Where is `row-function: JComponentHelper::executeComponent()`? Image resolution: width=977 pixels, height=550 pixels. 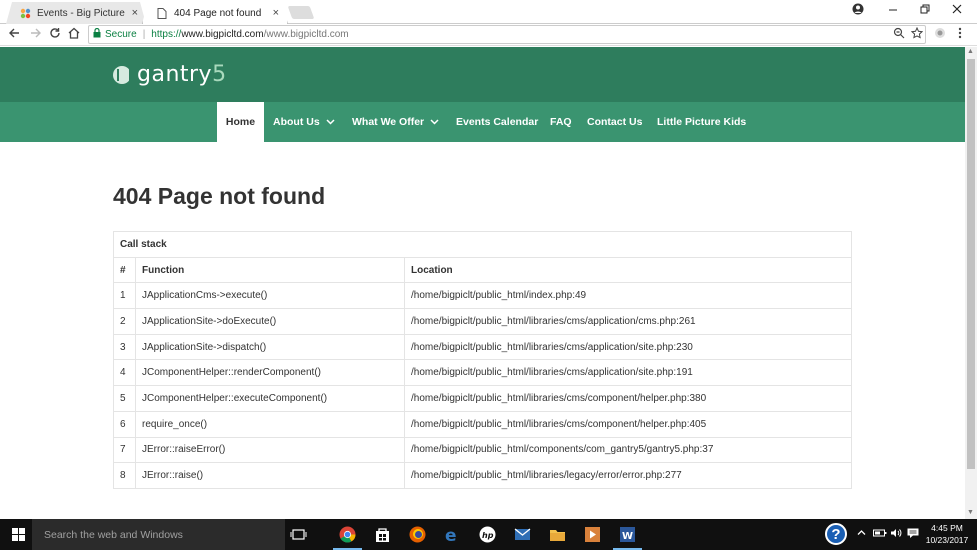 row-function: JComponentHelper::executeComponent() is located at coordinates (270, 398).